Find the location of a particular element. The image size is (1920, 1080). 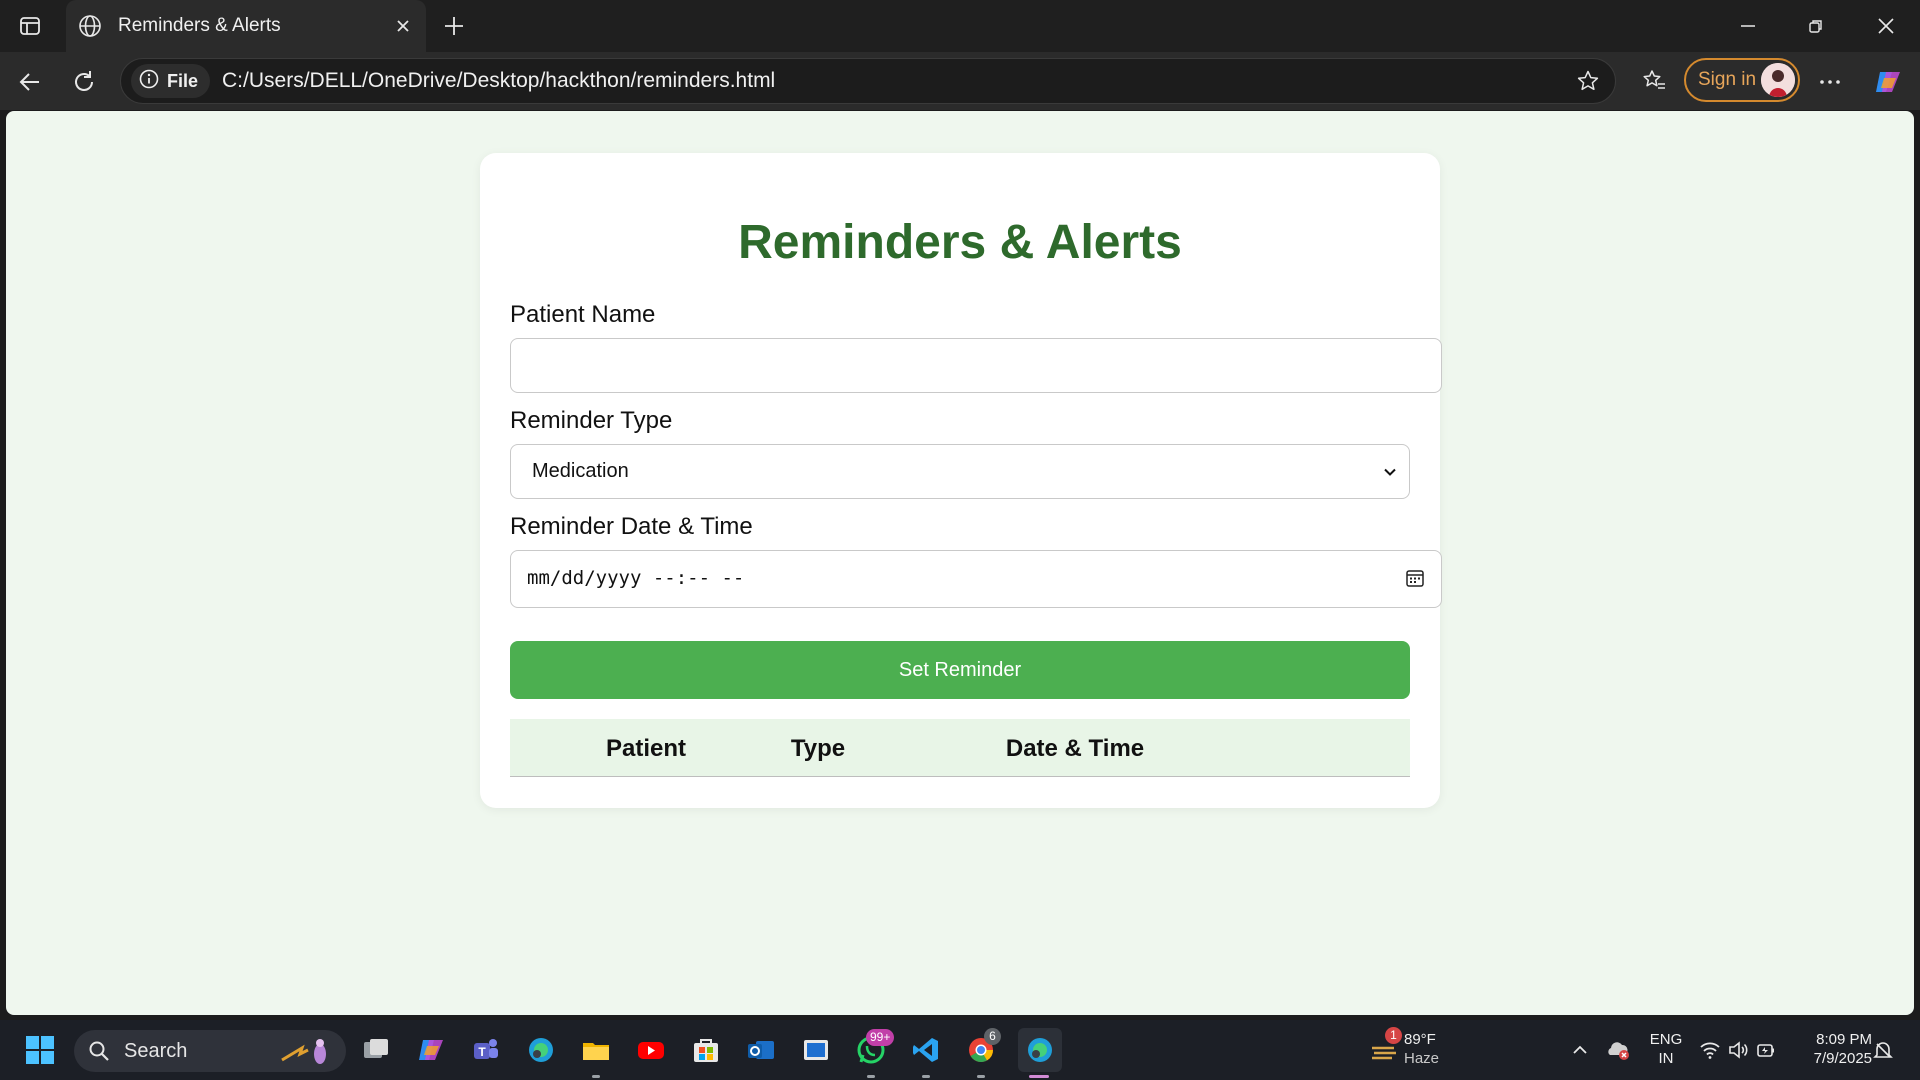

sidebar-toggle-icon is located at coordinates (30, 26).